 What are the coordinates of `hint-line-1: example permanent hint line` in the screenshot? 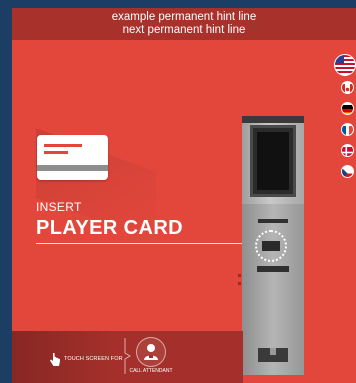 It's located at (184, 17).